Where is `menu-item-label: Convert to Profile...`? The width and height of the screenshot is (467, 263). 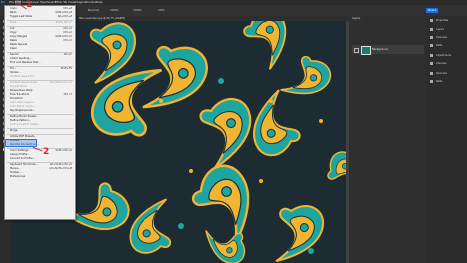
menu-item-label: Convert to Profile... is located at coordinates (23, 158).